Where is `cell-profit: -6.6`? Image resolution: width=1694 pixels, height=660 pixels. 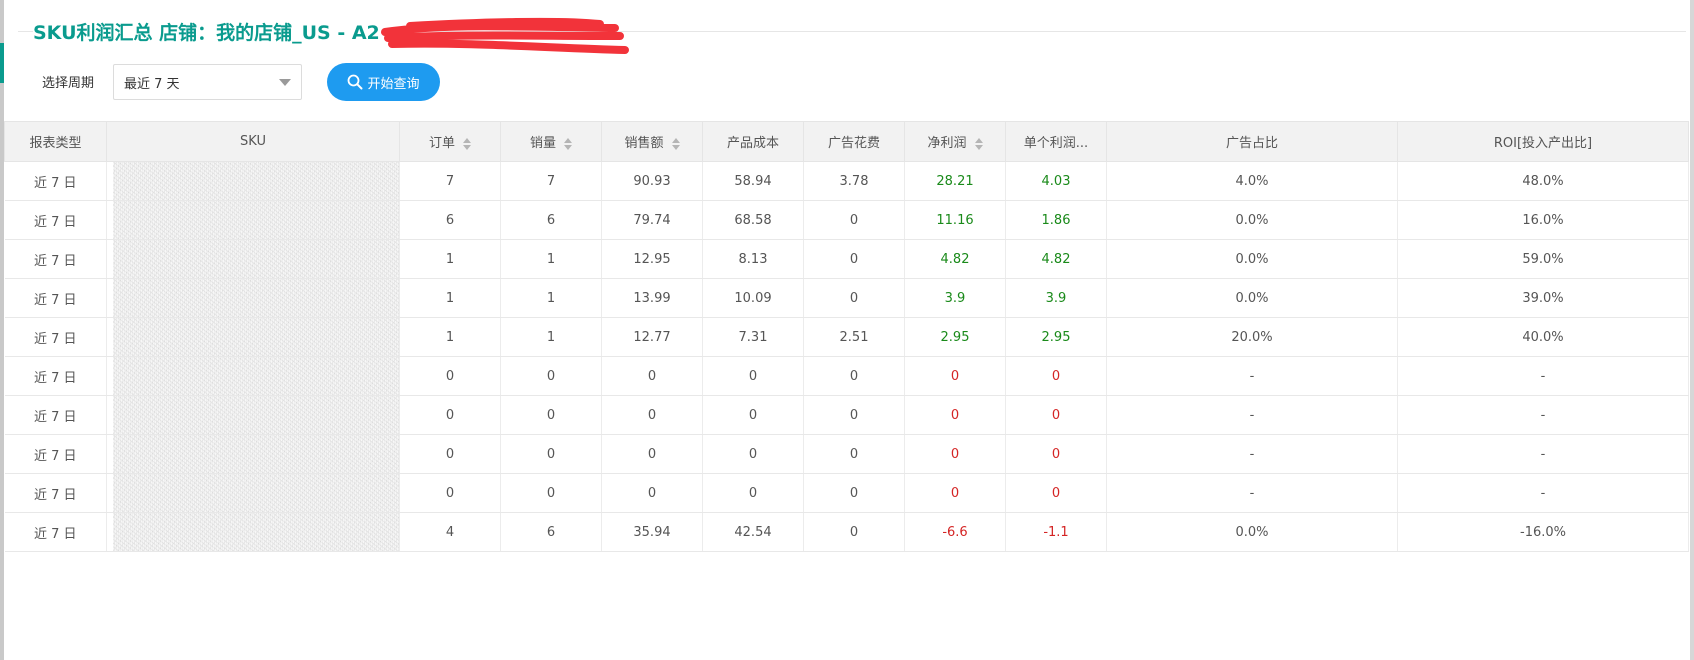 cell-profit: -6.6 is located at coordinates (955, 532).